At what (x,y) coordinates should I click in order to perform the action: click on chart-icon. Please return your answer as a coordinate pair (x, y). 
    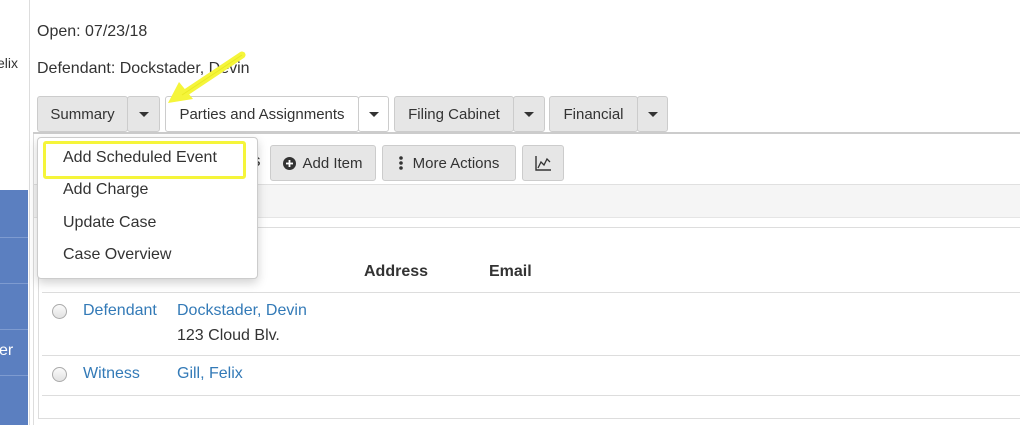
    Looking at the image, I should click on (542, 163).